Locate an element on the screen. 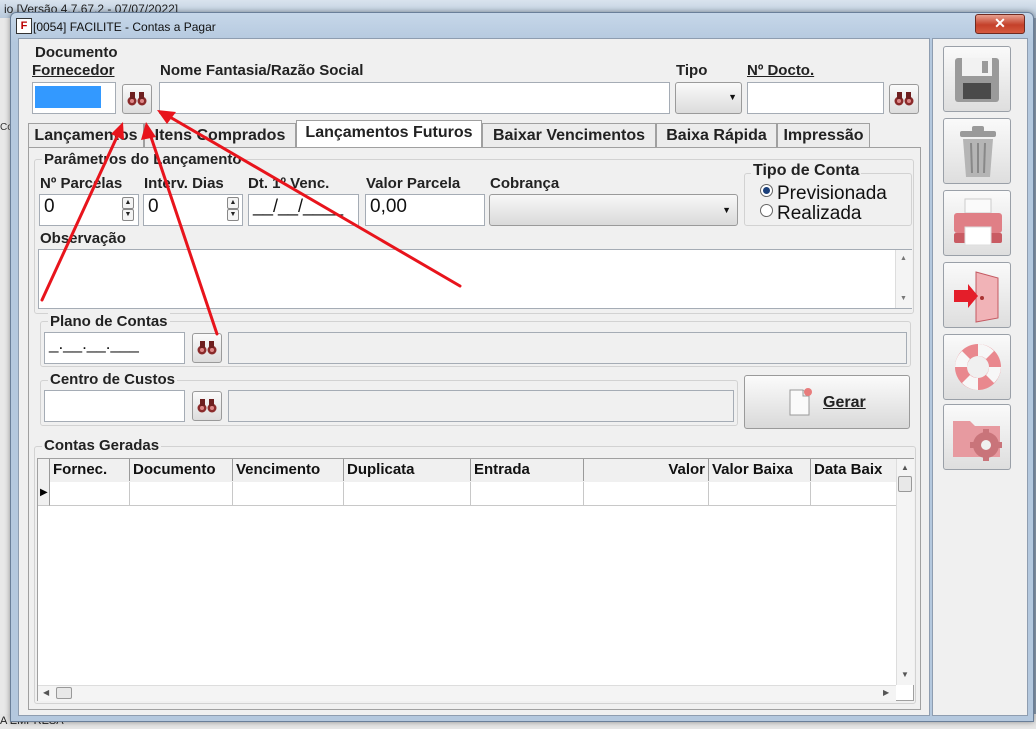 This screenshot has height=729, width=1036. observacao-textarea is located at coordinates (475, 279).